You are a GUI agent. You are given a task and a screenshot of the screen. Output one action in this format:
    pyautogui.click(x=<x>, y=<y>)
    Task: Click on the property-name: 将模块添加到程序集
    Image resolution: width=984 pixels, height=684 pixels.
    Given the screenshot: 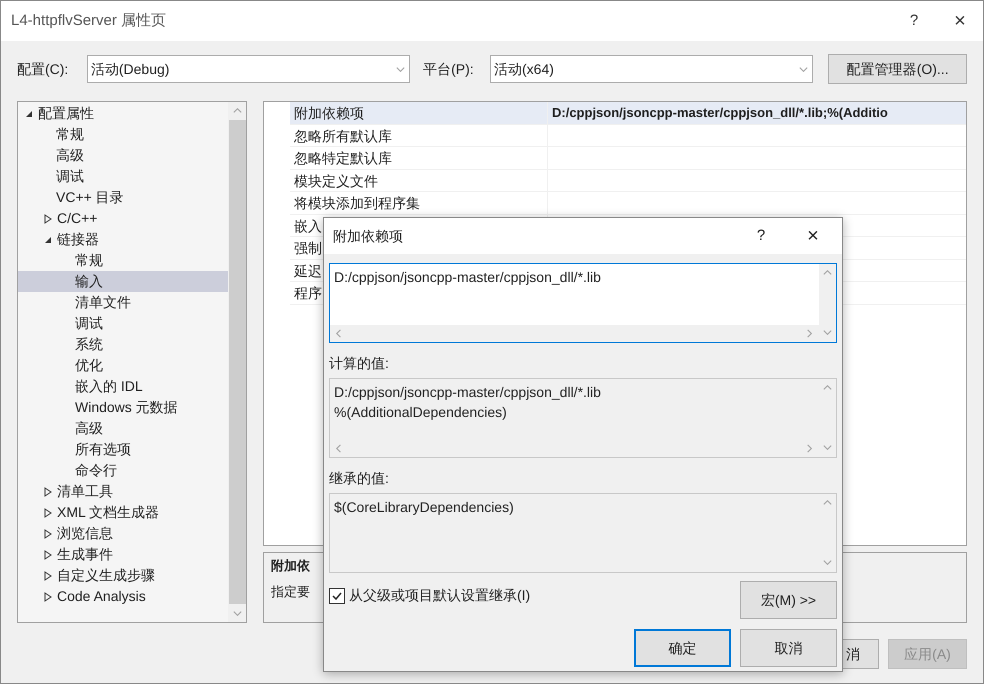 What is the action you would take?
    pyautogui.click(x=419, y=203)
    